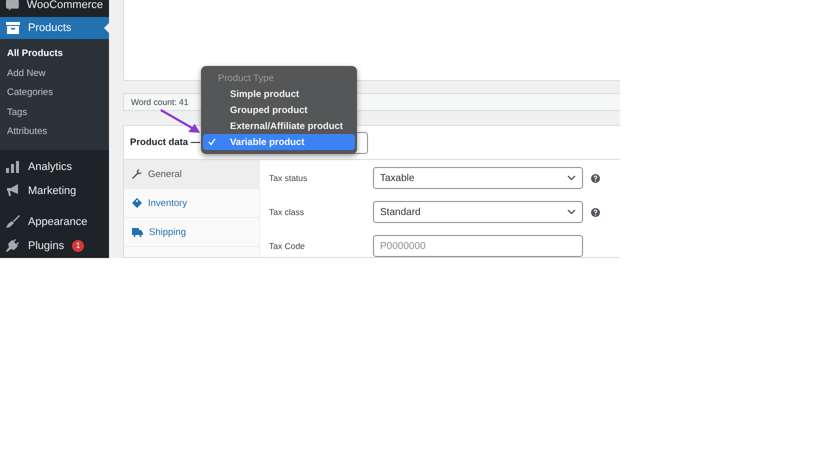 Image resolution: width=819 pixels, height=460 pixels. What do you see at coordinates (13, 28) in the screenshot?
I see `box-icon` at bounding box center [13, 28].